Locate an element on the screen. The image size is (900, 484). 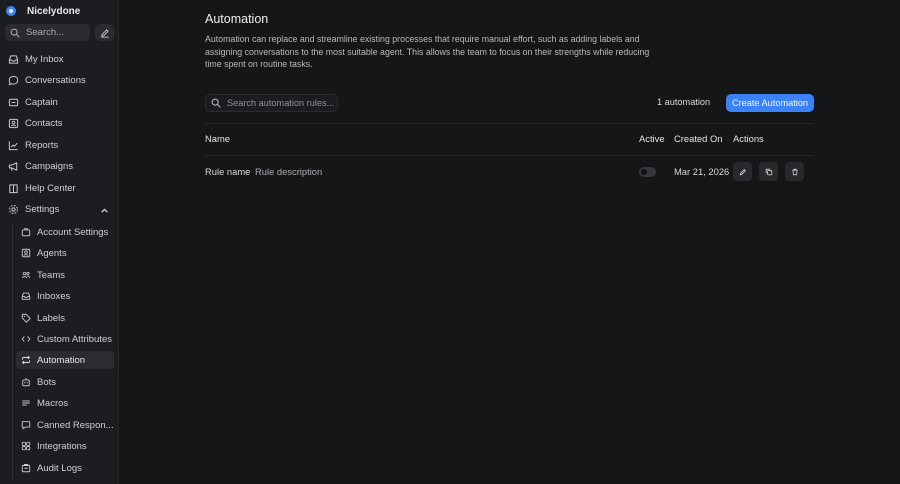
settings-tree-line is located at coordinates (12, 352).